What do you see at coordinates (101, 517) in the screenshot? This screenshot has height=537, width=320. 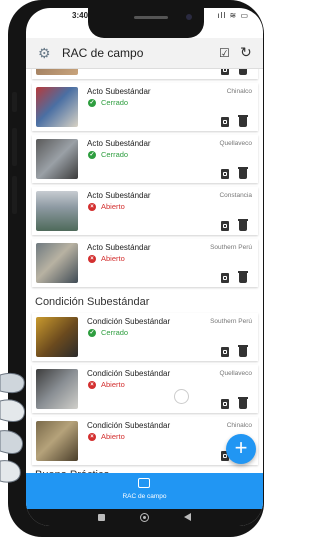 I see `recents-icon` at bounding box center [101, 517].